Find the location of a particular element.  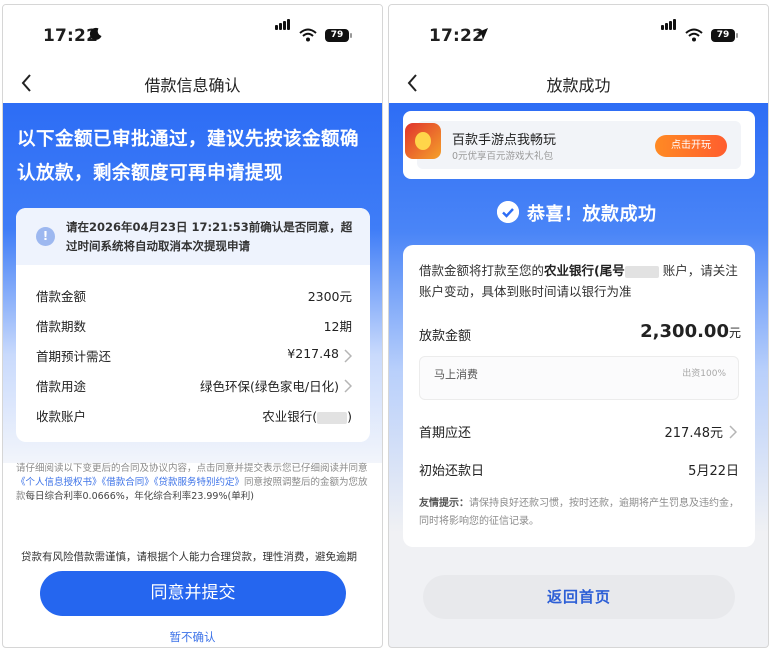

row-receiving-account: 收款账户 农业银行() is located at coordinates (193, 417).